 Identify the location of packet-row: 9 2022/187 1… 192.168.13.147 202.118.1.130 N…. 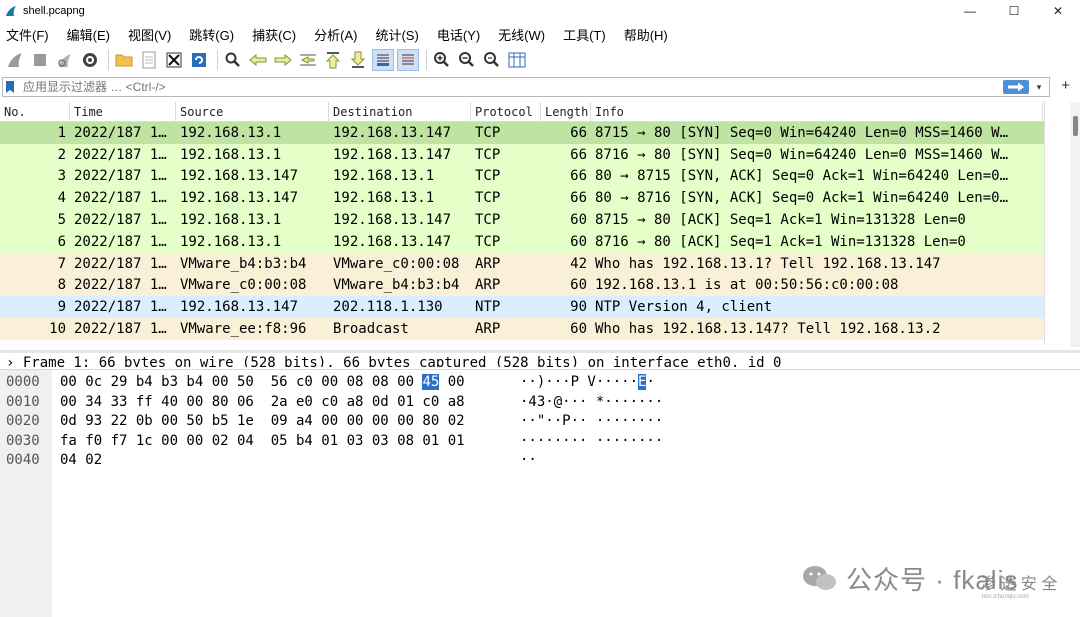
(540, 307).